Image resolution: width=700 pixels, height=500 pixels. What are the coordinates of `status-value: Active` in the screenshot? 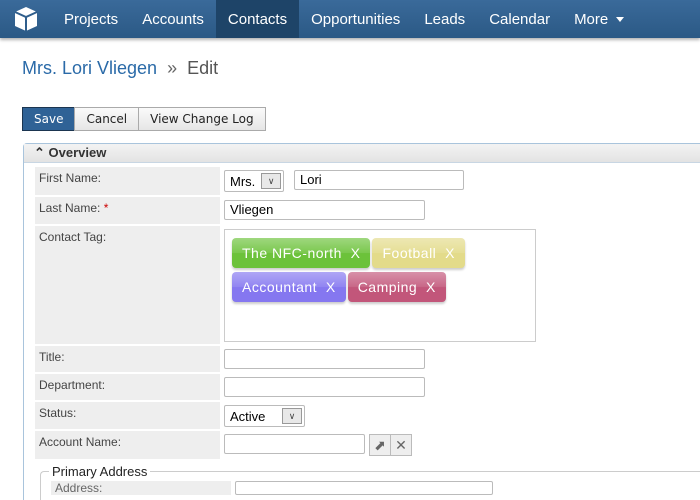 It's located at (248, 416).